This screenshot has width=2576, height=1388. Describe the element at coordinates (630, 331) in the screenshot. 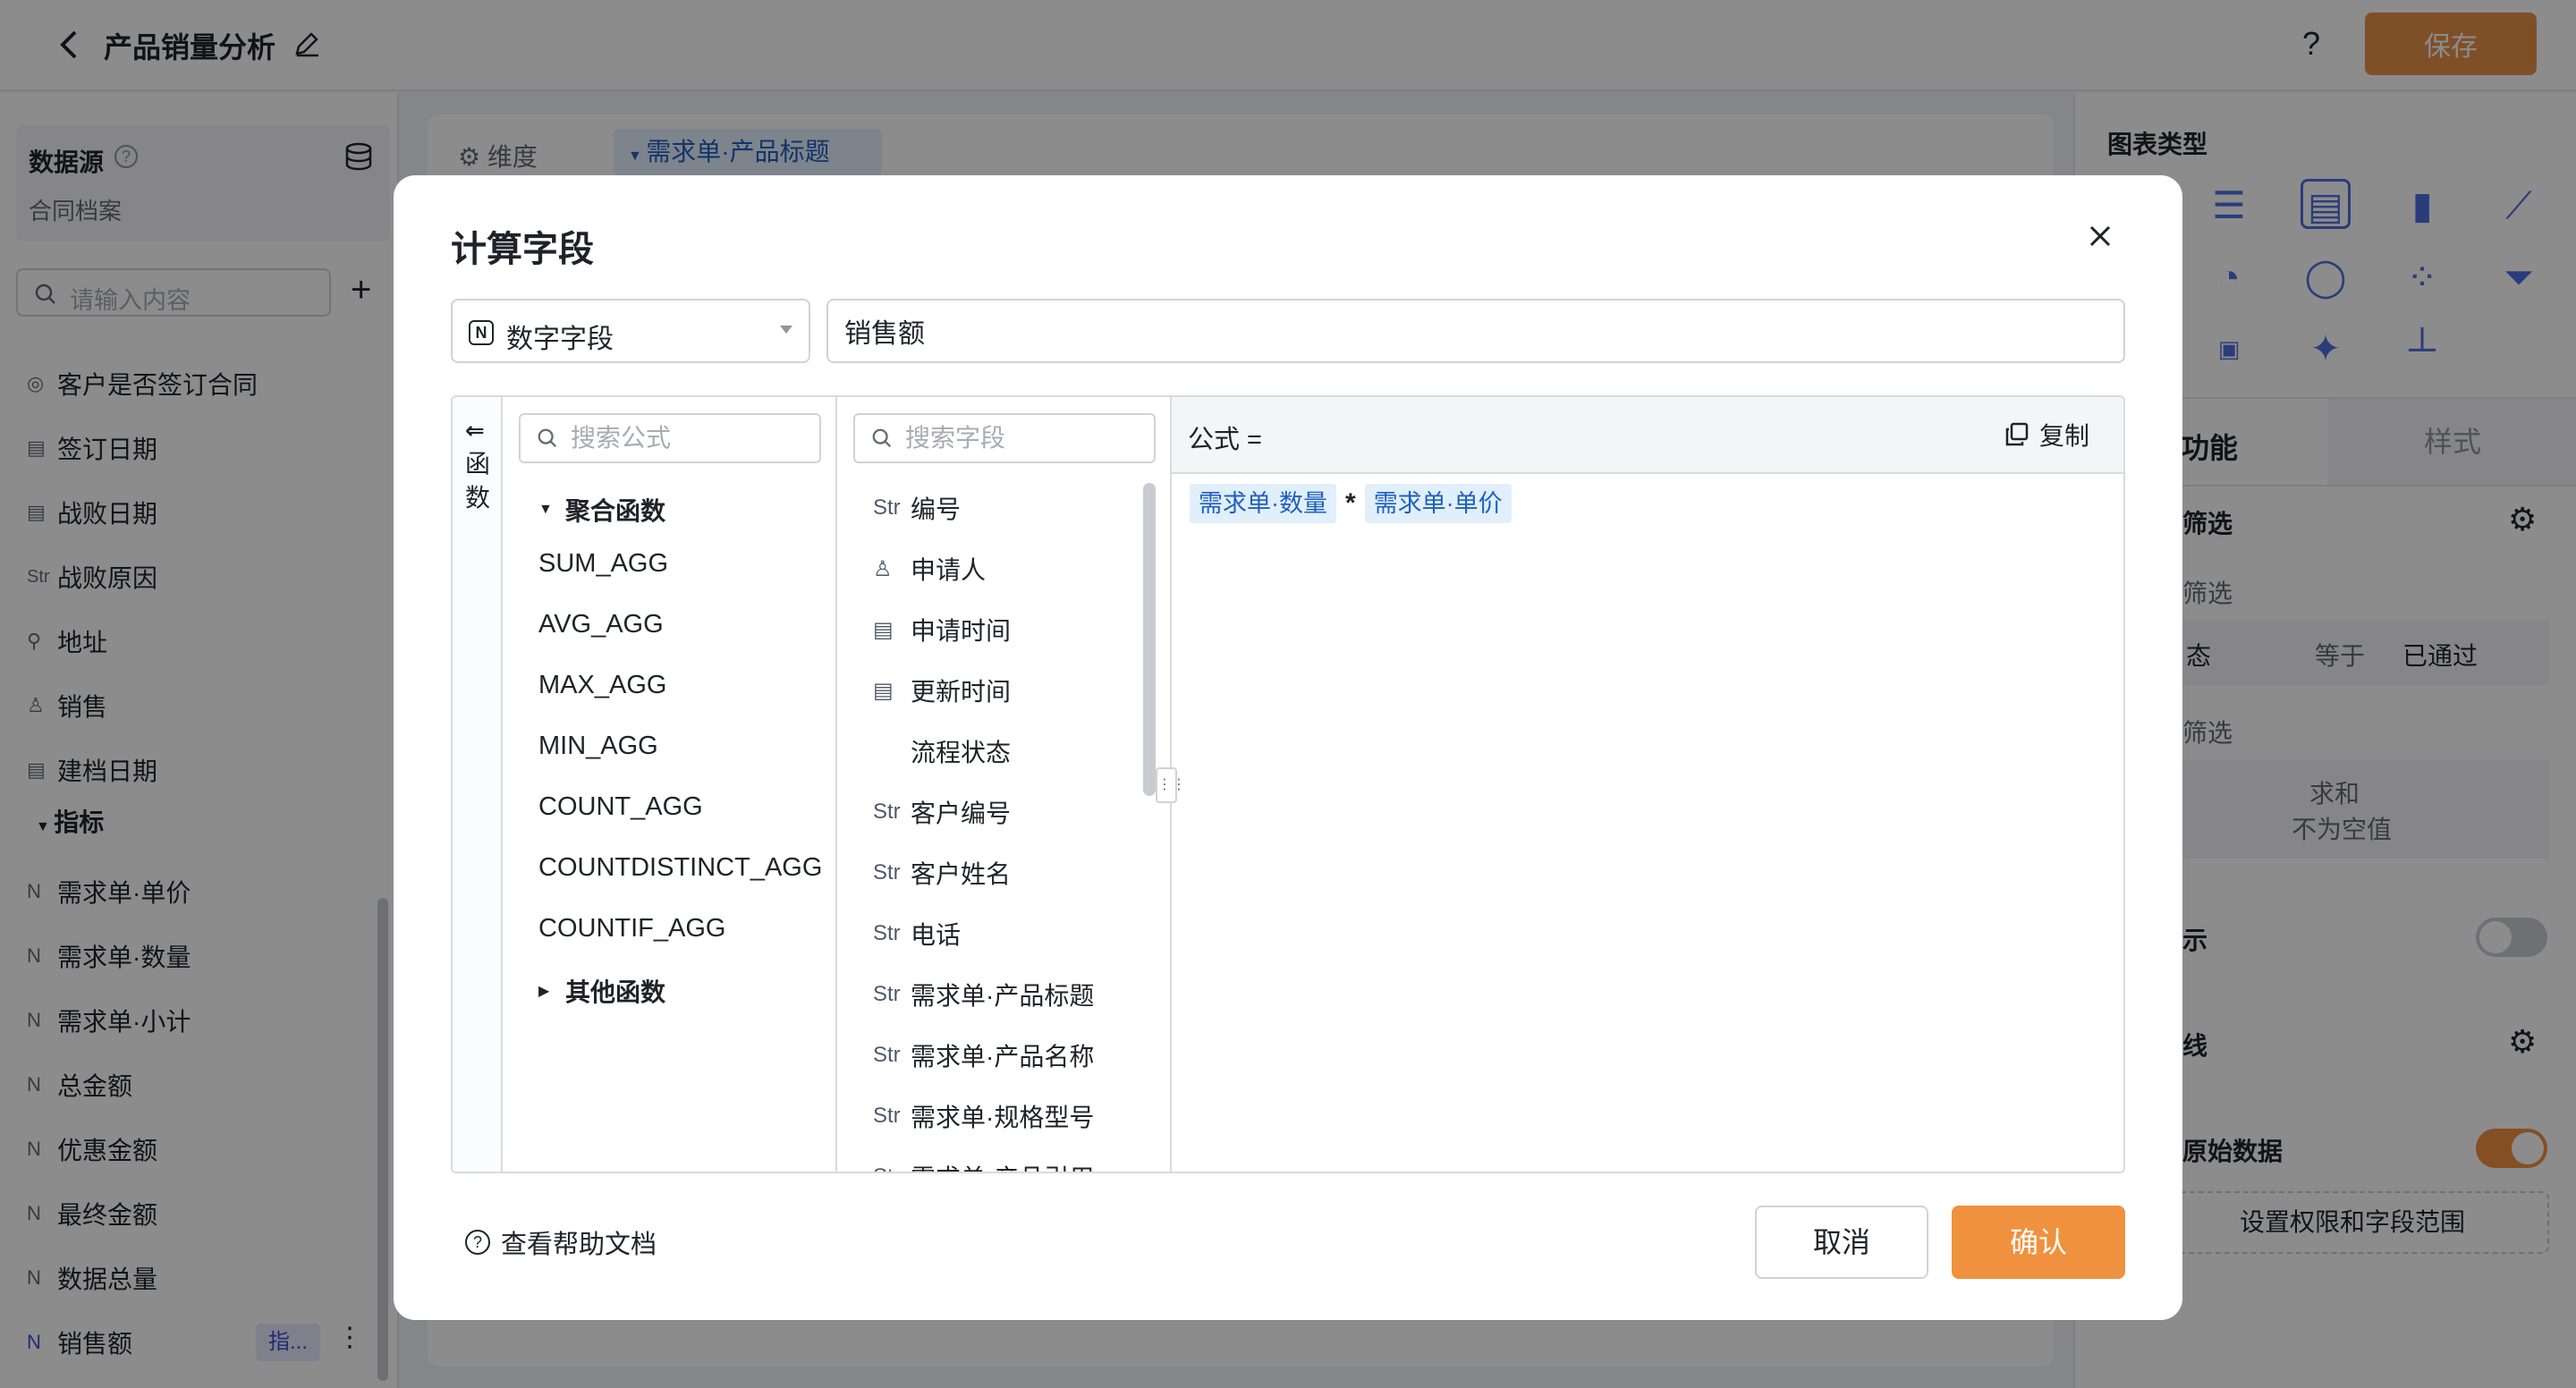

I see `field-type-select: N 数字字段` at that location.